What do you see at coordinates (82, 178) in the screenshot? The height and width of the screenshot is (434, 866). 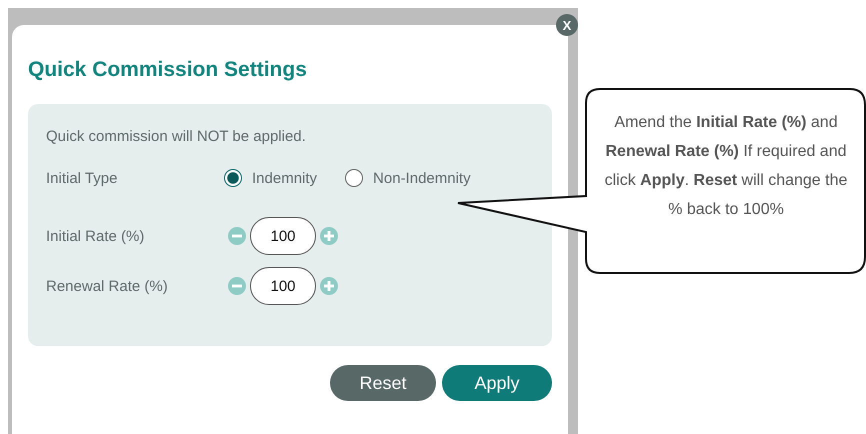 I see `field-label: Initial Type` at bounding box center [82, 178].